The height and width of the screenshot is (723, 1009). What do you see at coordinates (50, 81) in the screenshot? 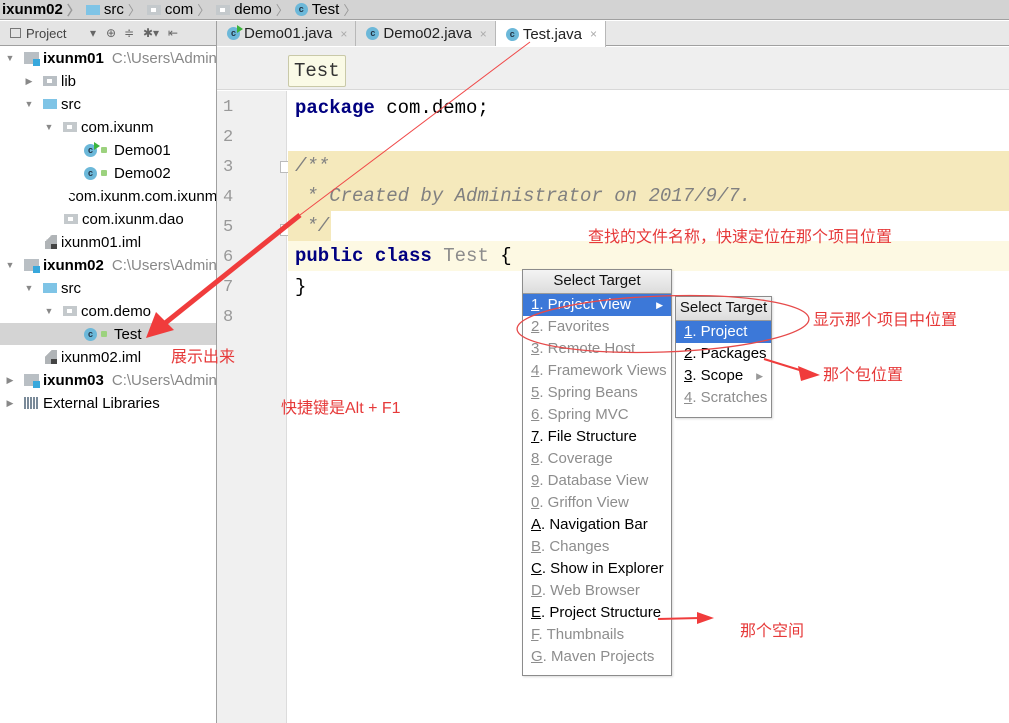
I see `folder-icon` at bounding box center [50, 81].